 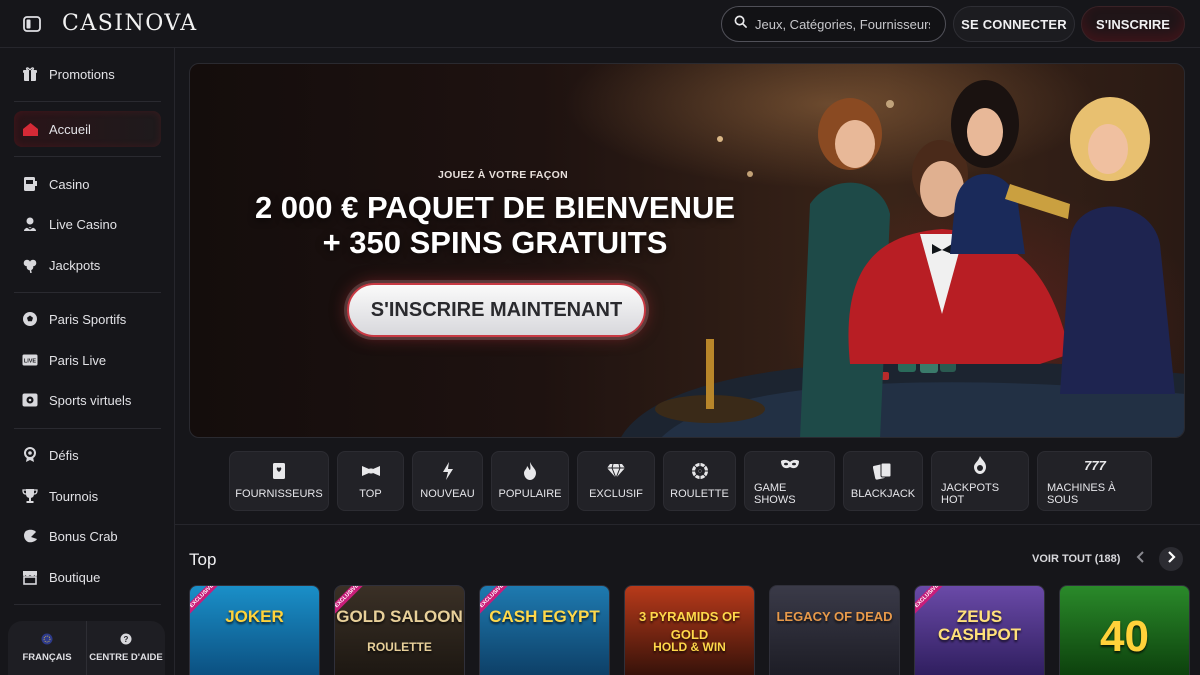 What do you see at coordinates (980, 465) in the screenshot?
I see `hot-jackpot-icon` at bounding box center [980, 465].